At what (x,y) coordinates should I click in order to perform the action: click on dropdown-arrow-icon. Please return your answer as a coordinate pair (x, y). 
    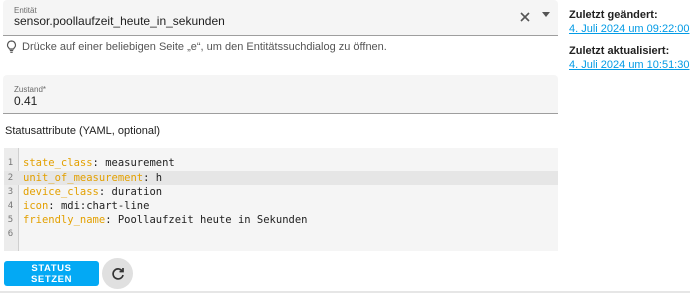
    Looking at the image, I should click on (546, 14).